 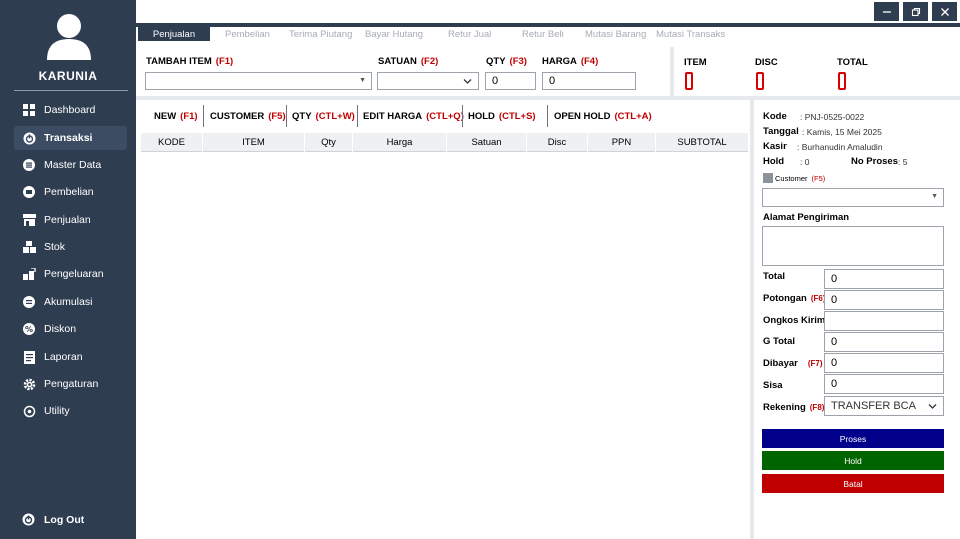 What do you see at coordinates (702, 142) in the screenshot?
I see `column-header: SUBTOTAL` at bounding box center [702, 142].